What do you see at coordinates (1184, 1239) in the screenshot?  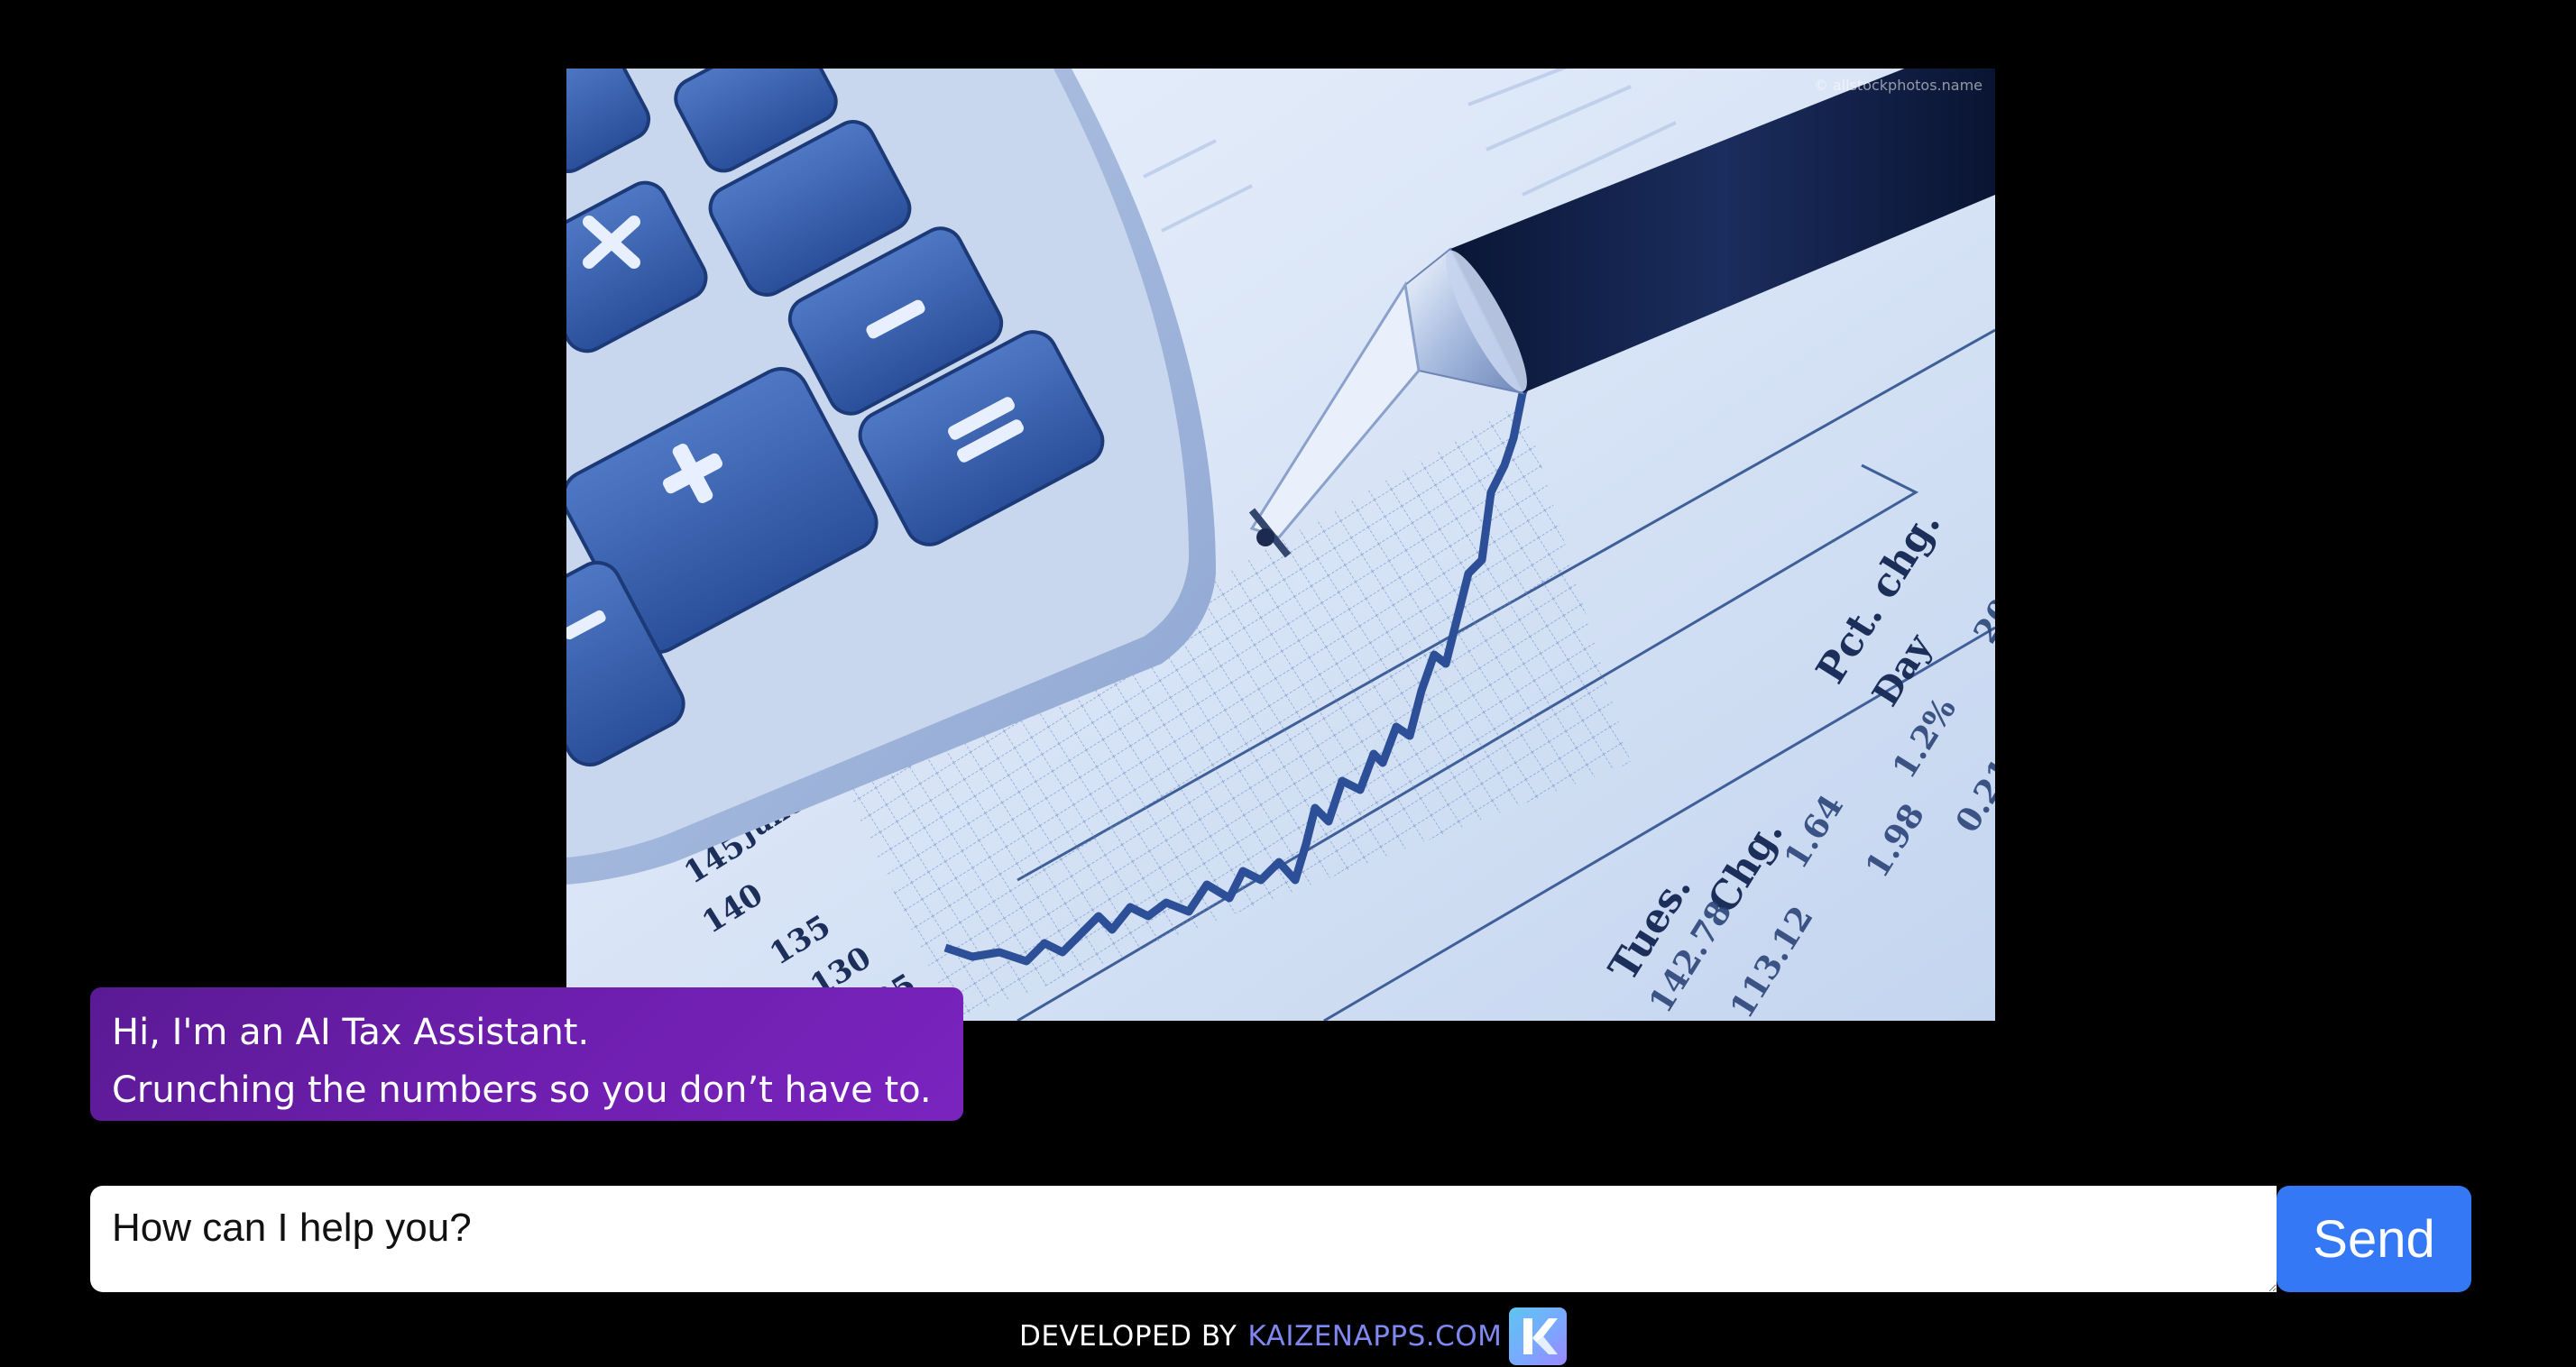 I see `chat-input` at bounding box center [1184, 1239].